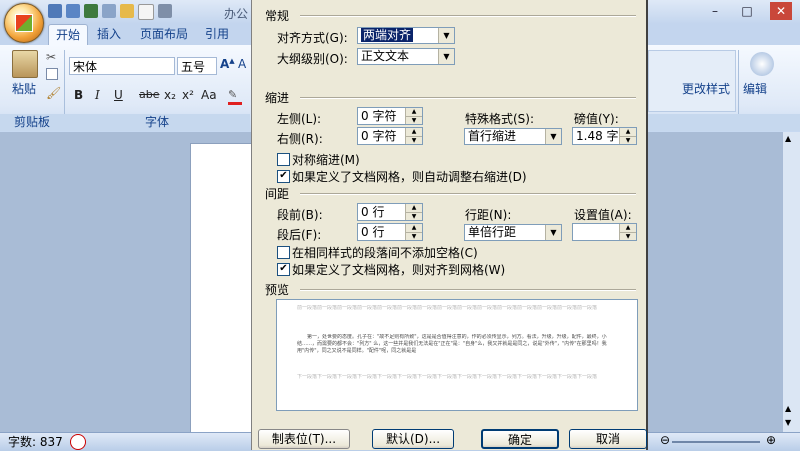 This screenshot has height=451, width=800. I want to click on mirror-indent-checkbox, so click(283, 159).